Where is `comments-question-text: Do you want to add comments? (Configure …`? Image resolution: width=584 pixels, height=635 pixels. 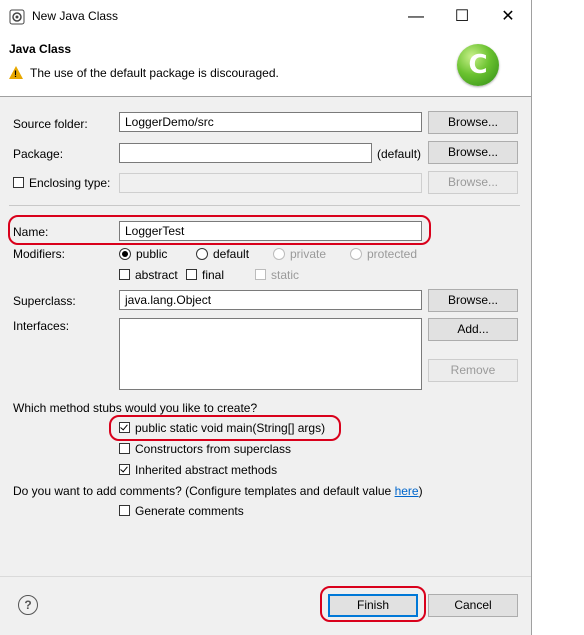 comments-question-text: Do you want to add comments? (Configure … is located at coordinates (204, 491).